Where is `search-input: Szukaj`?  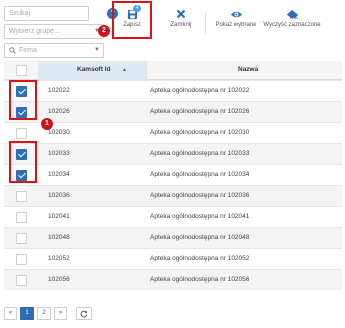
search-input: Szukaj is located at coordinates (46, 13).